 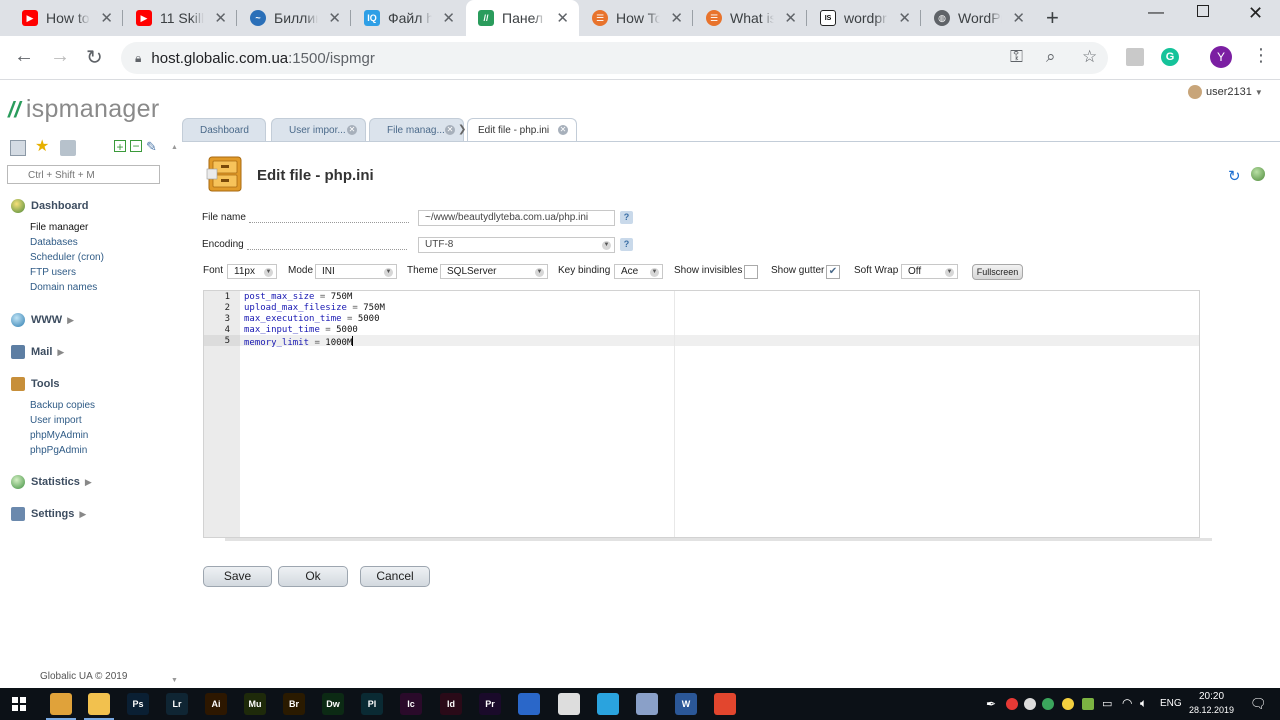 What do you see at coordinates (1156, 13) in the screenshot?
I see `minimize-icon: —` at bounding box center [1156, 13].